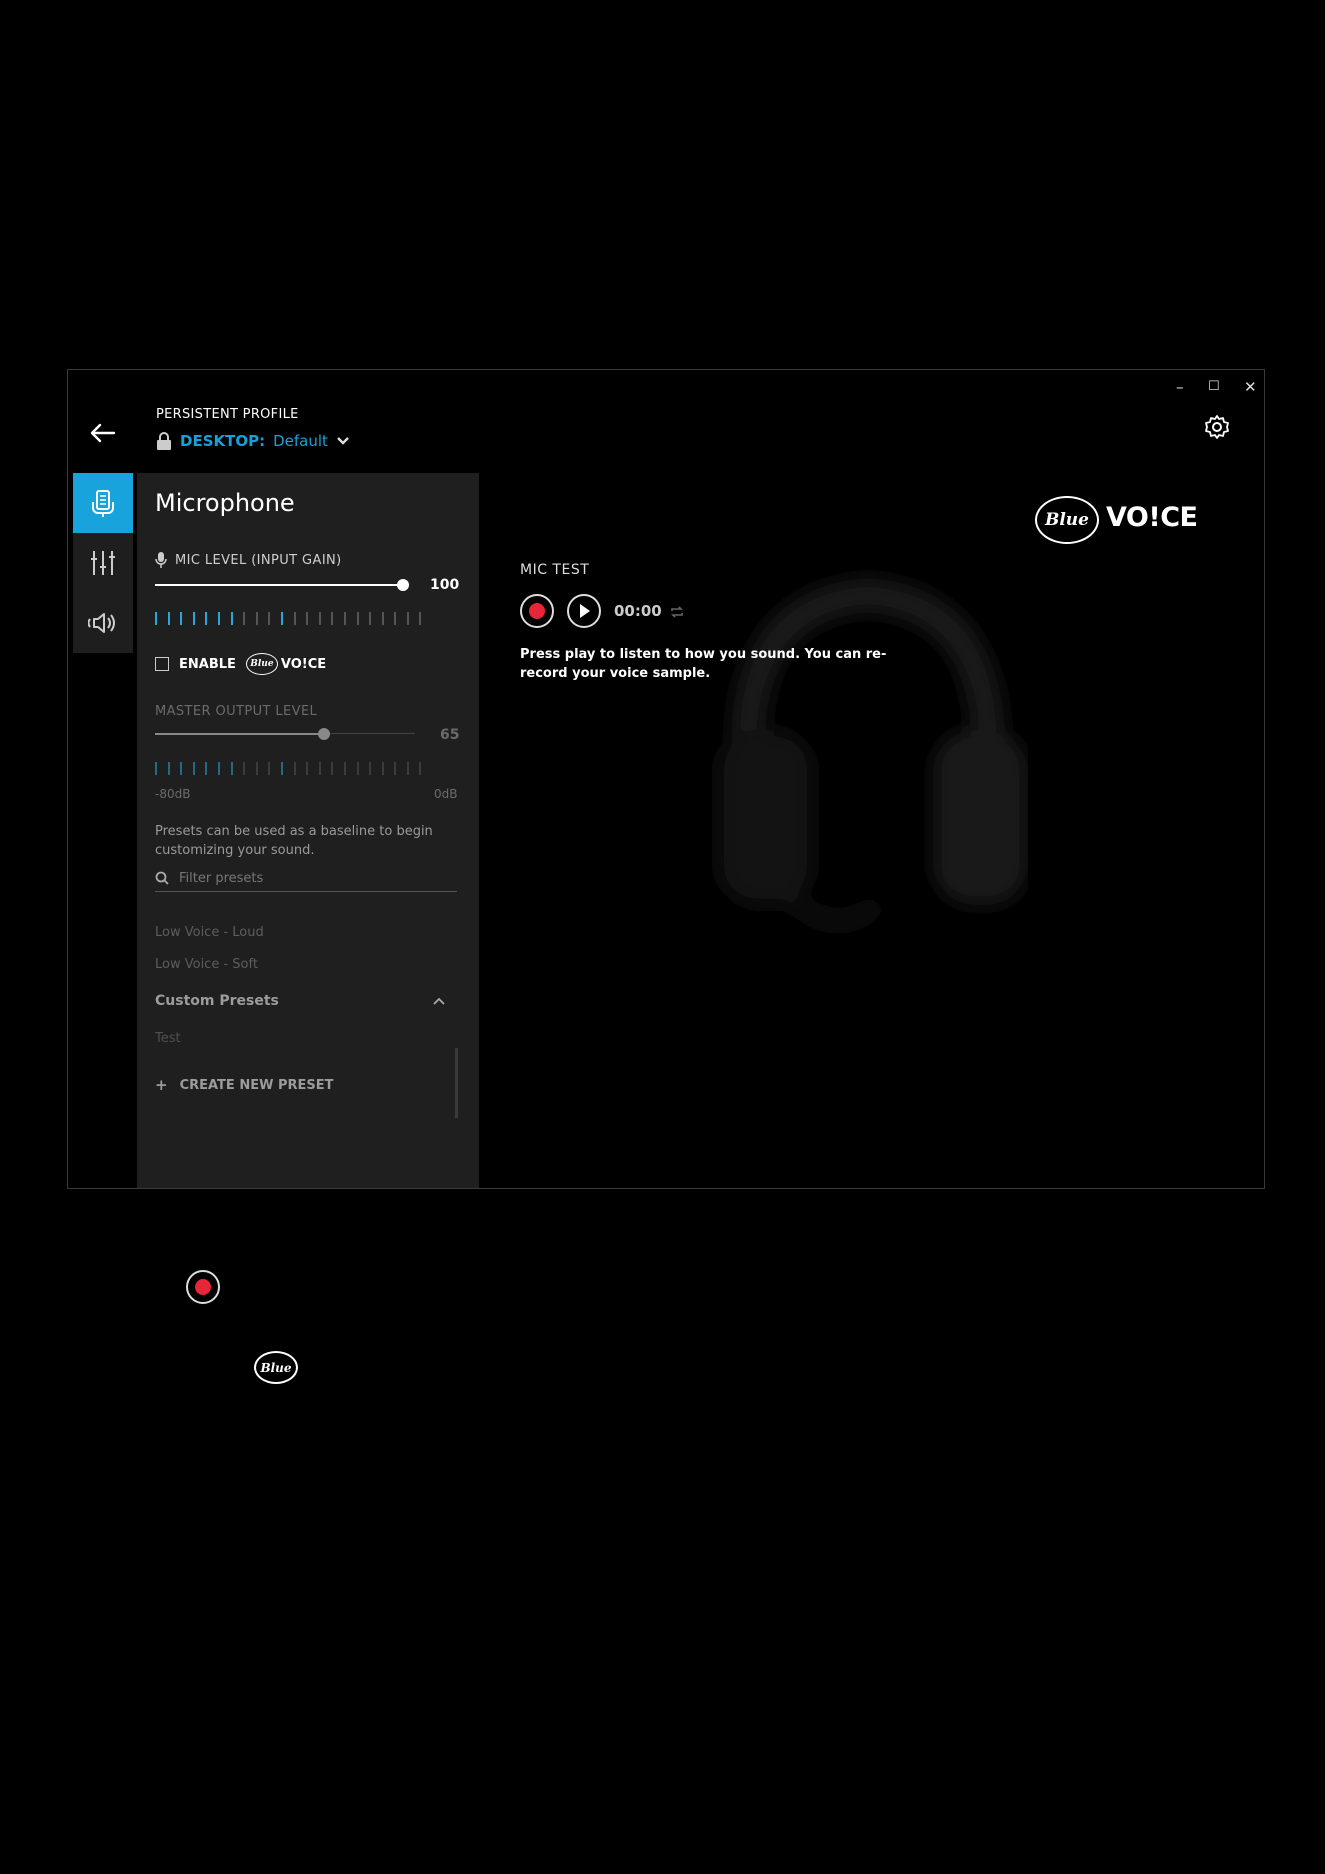 The width and height of the screenshot is (1325, 1874). What do you see at coordinates (1067, 520) in the screenshot?
I see `blue-brand-logo: Blue` at bounding box center [1067, 520].